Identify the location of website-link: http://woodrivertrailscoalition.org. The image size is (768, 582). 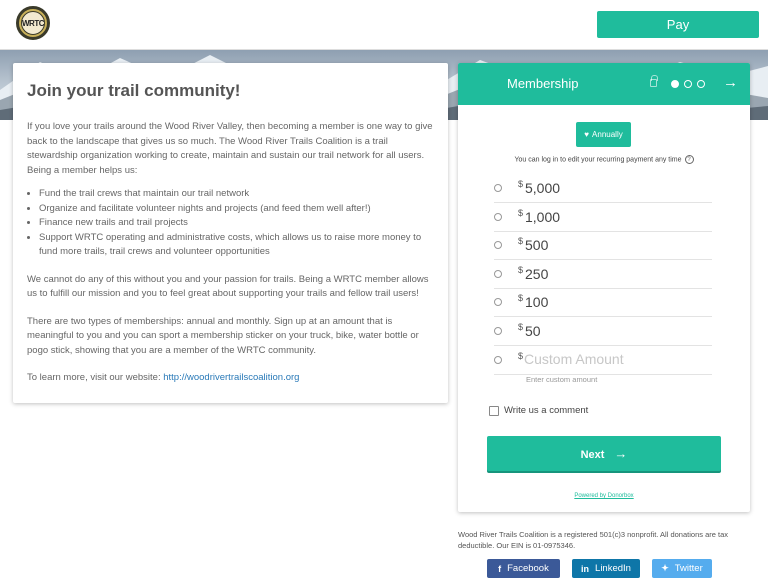
(231, 377).